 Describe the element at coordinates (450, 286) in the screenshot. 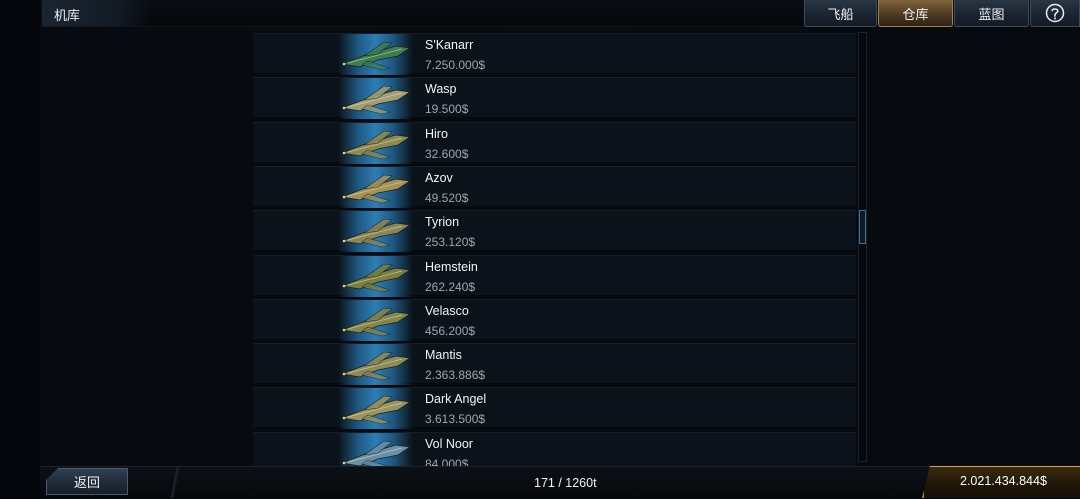

I see `ship-price: 262.240$` at that location.